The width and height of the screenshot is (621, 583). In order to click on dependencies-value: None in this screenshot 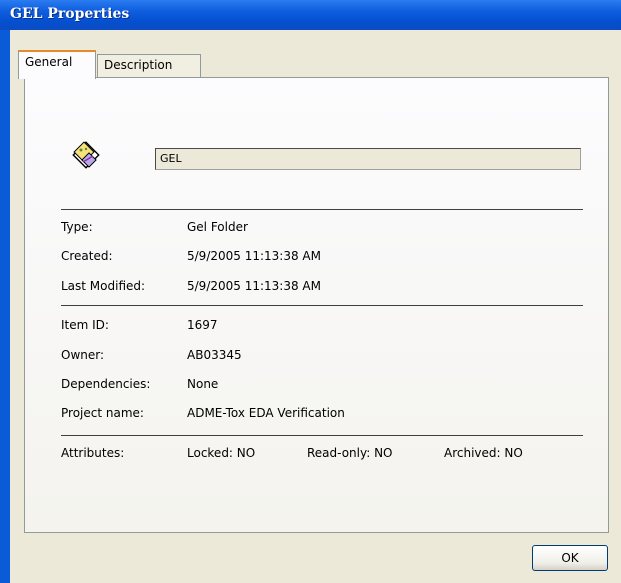, I will do `click(203, 384)`.